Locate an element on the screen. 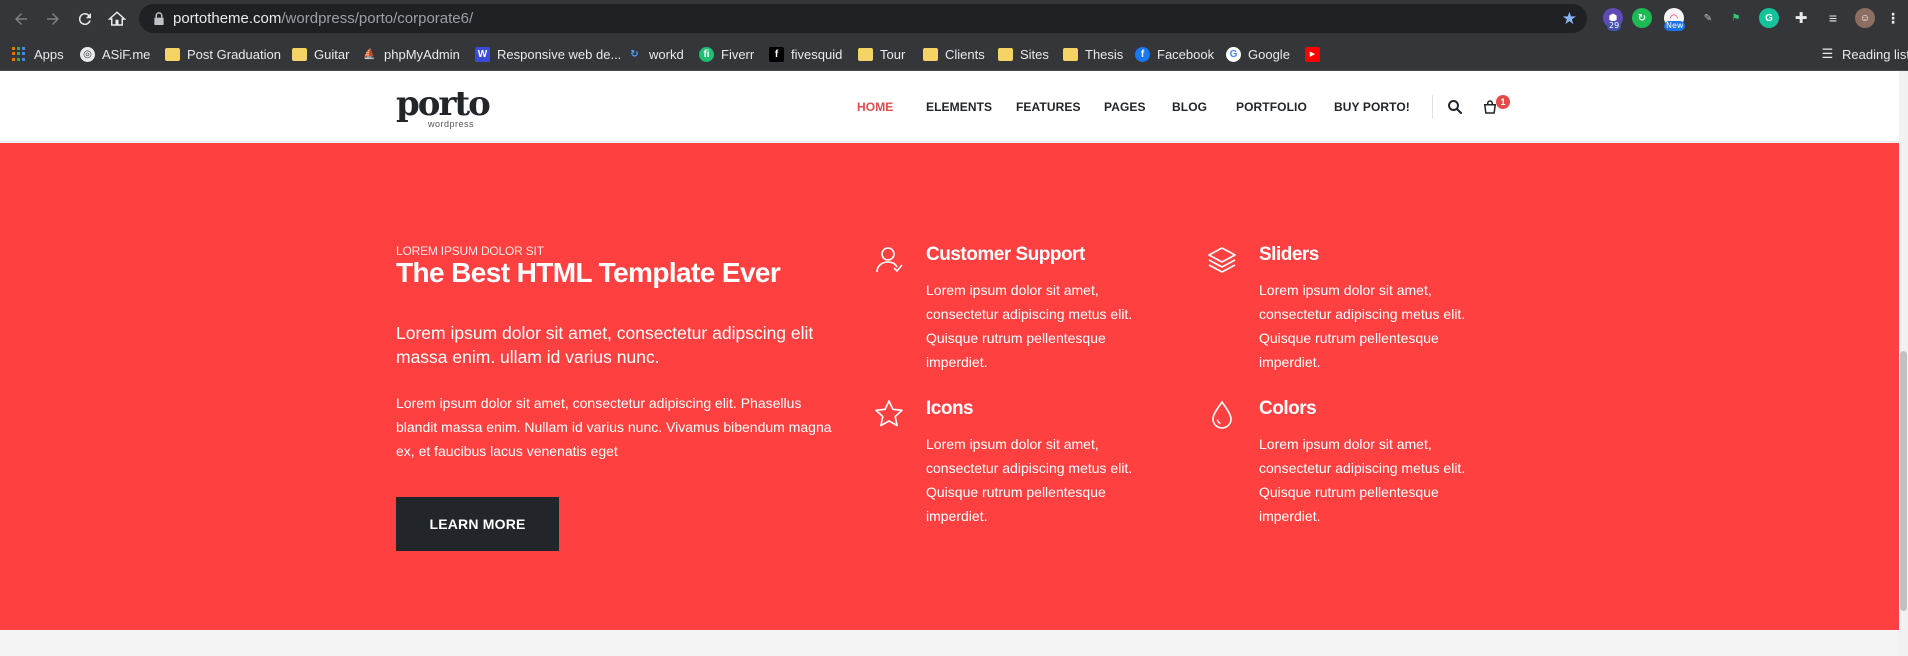 The width and height of the screenshot is (1908, 656). arrow-left-icon is located at coordinates (21, 19).